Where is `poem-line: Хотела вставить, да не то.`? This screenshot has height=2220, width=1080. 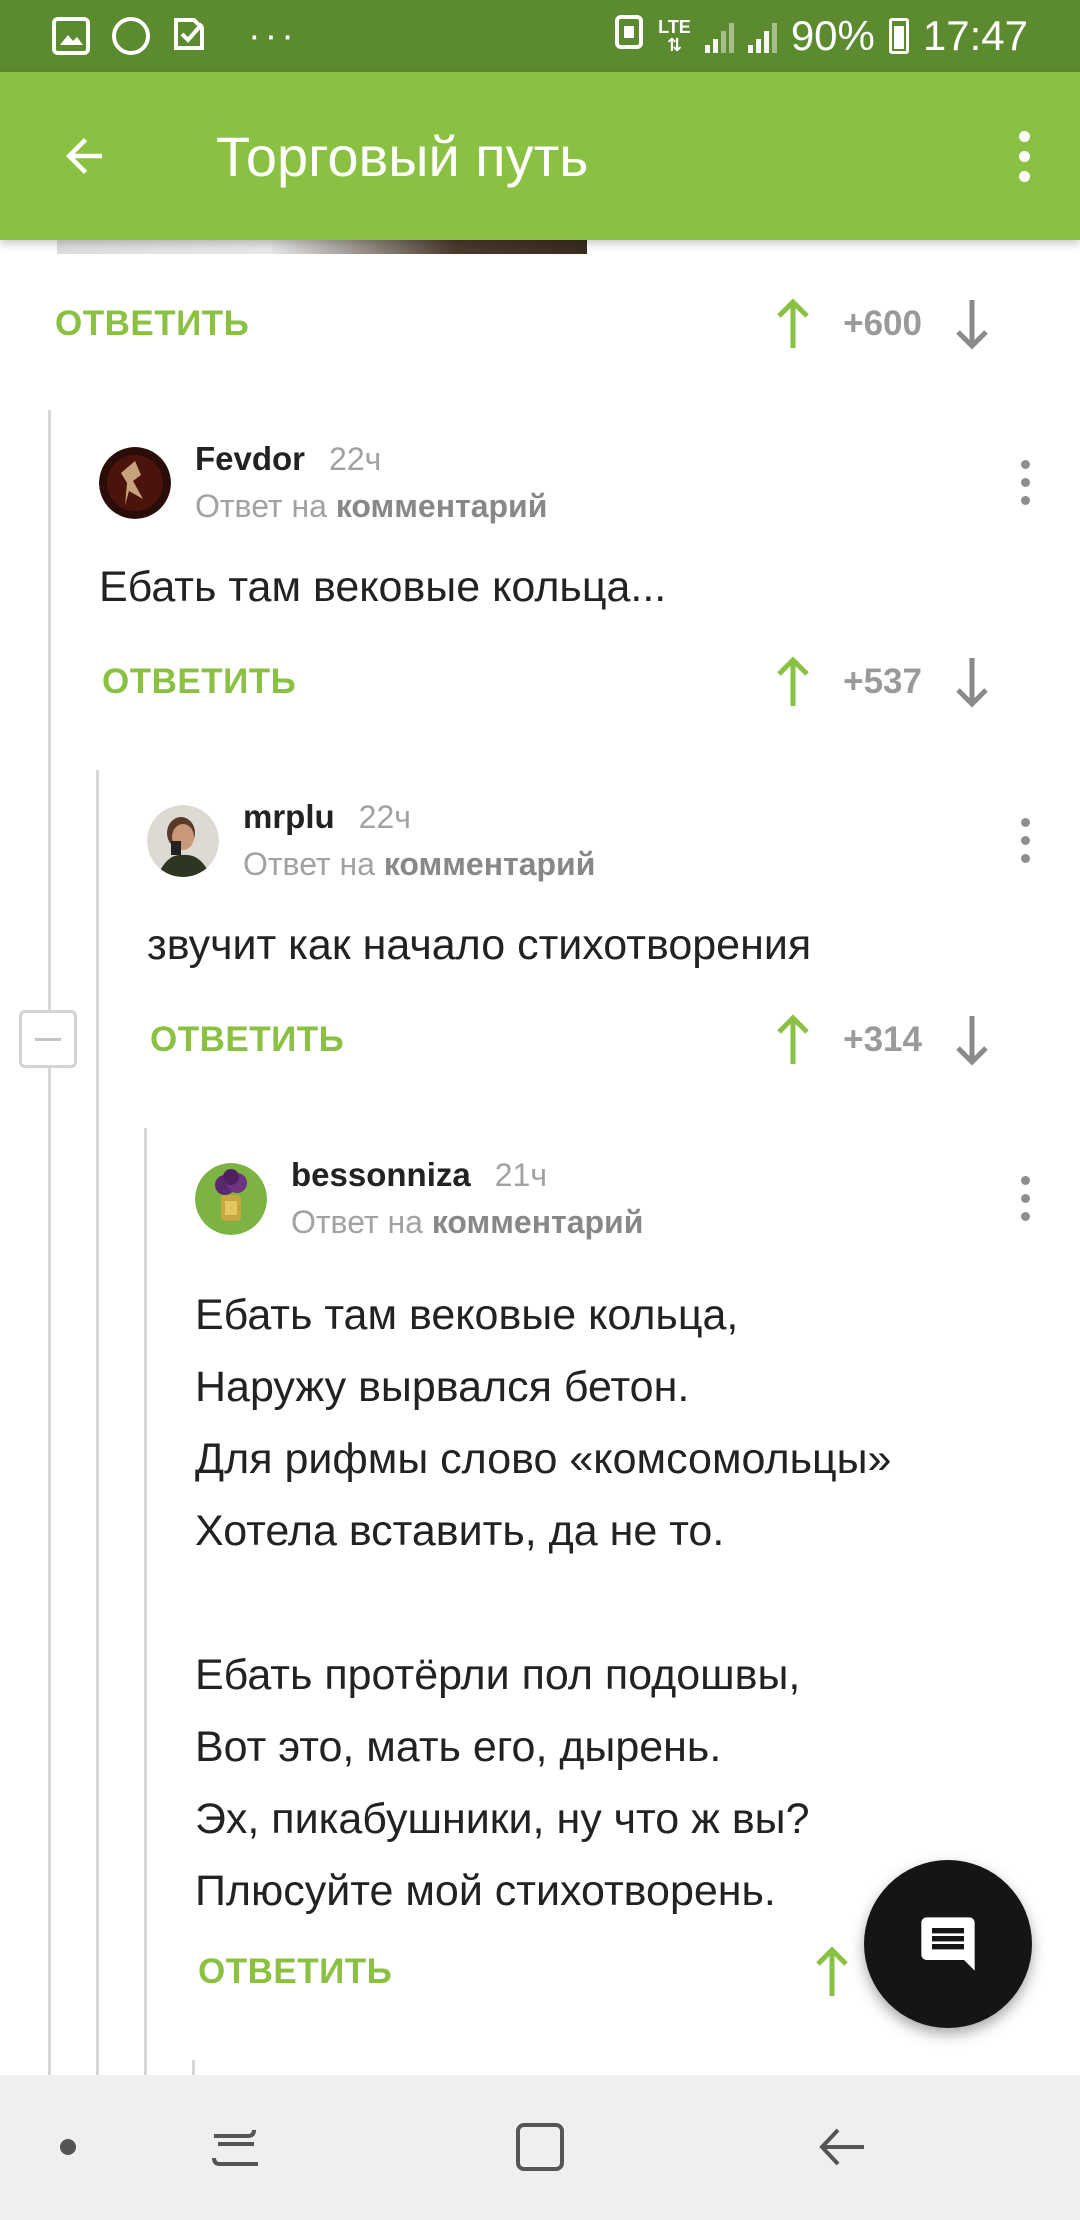
poem-line: Хотела вставить, да не то. is located at coordinates (460, 1531).